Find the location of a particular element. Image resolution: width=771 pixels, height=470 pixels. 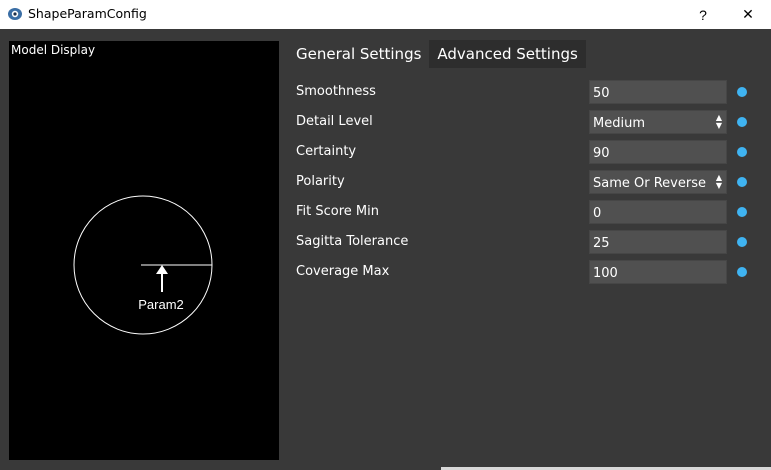

smoothness-label: Smoothness is located at coordinates (336, 91).